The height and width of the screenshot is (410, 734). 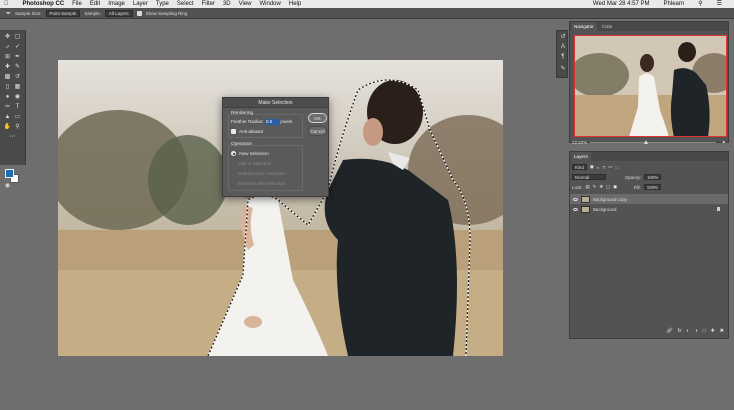 What do you see at coordinates (653, 177) in the screenshot?
I see `opacity-input: 100%` at bounding box center [653, 177].